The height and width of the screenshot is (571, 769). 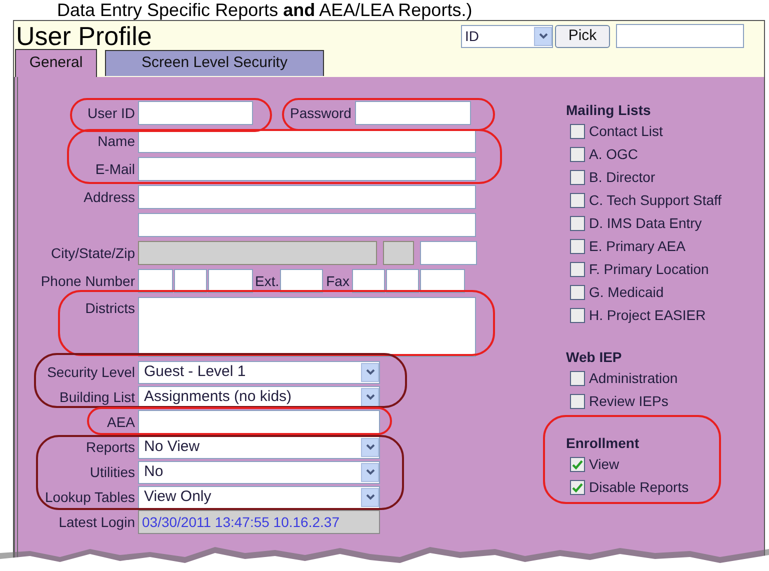 I want to click on field-label: Security Level, so click(x=91, y=372).